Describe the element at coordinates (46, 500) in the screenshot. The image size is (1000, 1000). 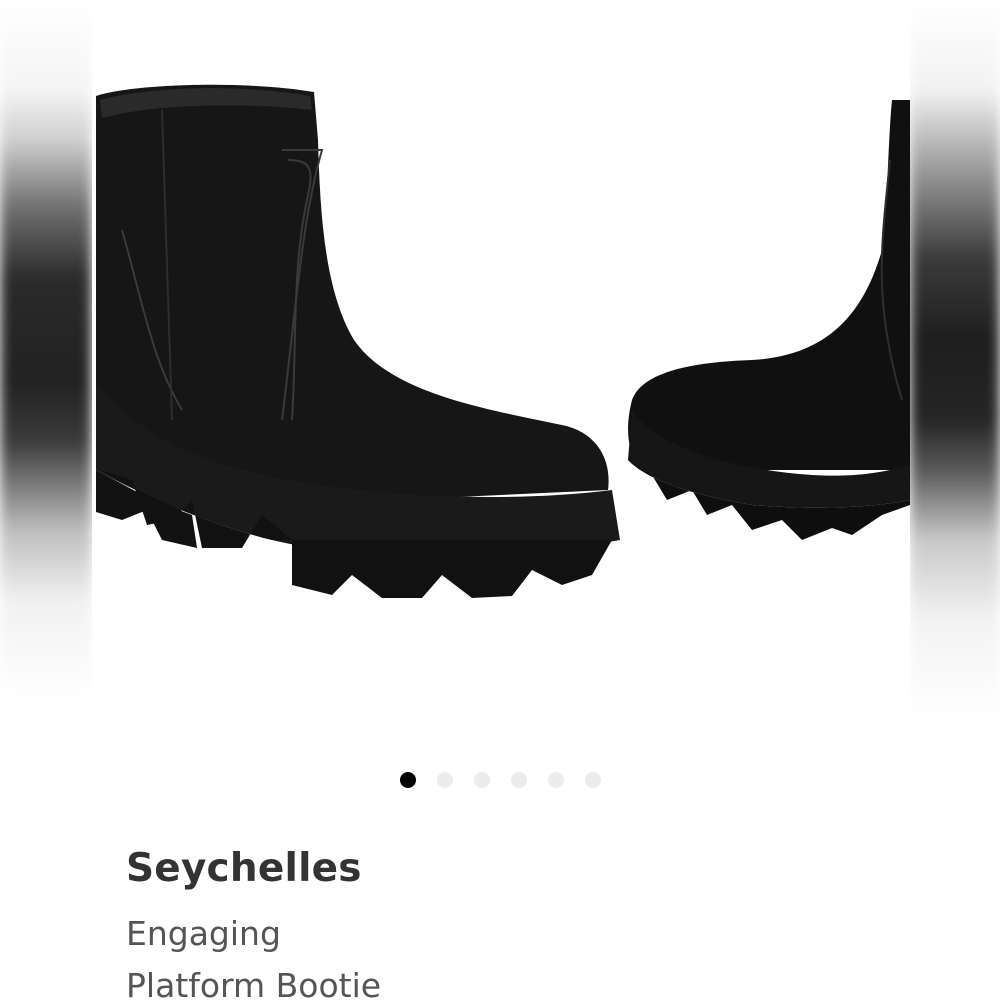
I see `blurred-background-left` at that location.